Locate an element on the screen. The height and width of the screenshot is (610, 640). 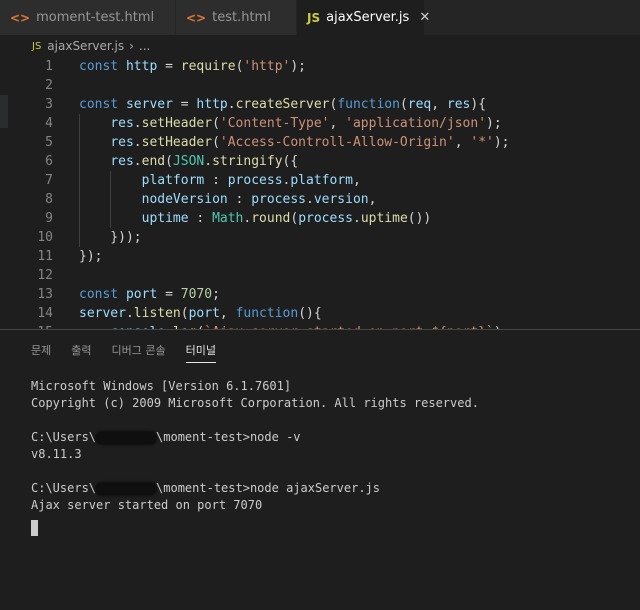
terminal-line: Microsoft Windows [Version 6.1.7601] is located at coordinates (161, 386).